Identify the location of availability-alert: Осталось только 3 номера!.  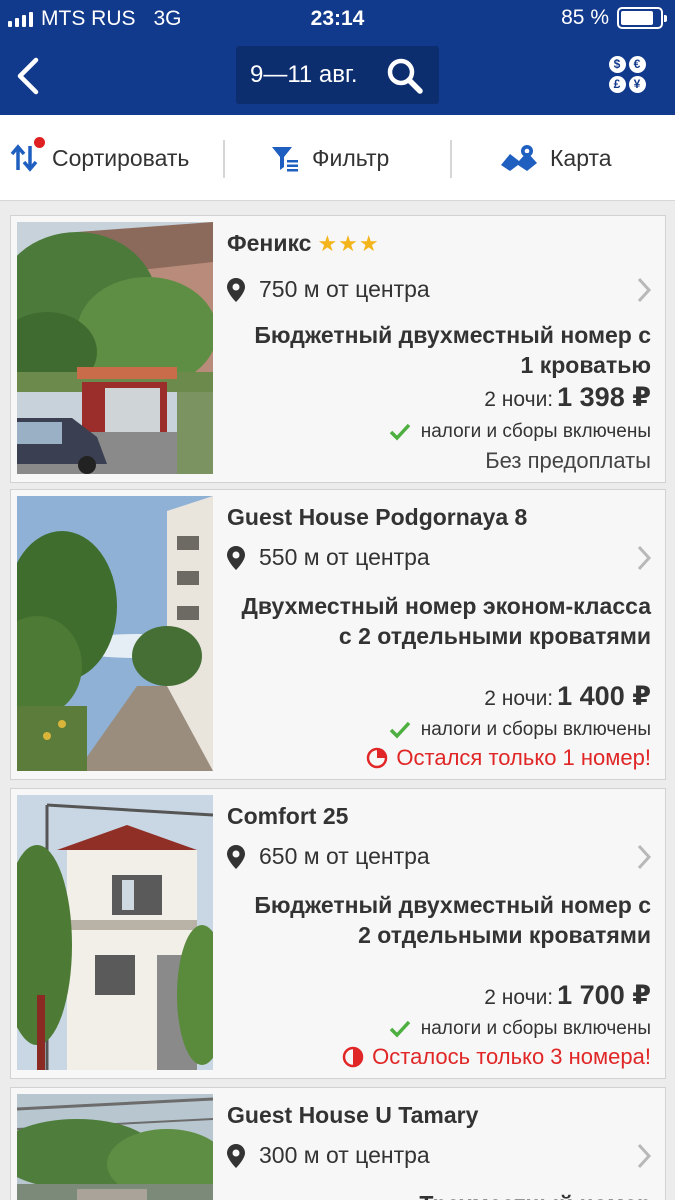
(496, 1057).